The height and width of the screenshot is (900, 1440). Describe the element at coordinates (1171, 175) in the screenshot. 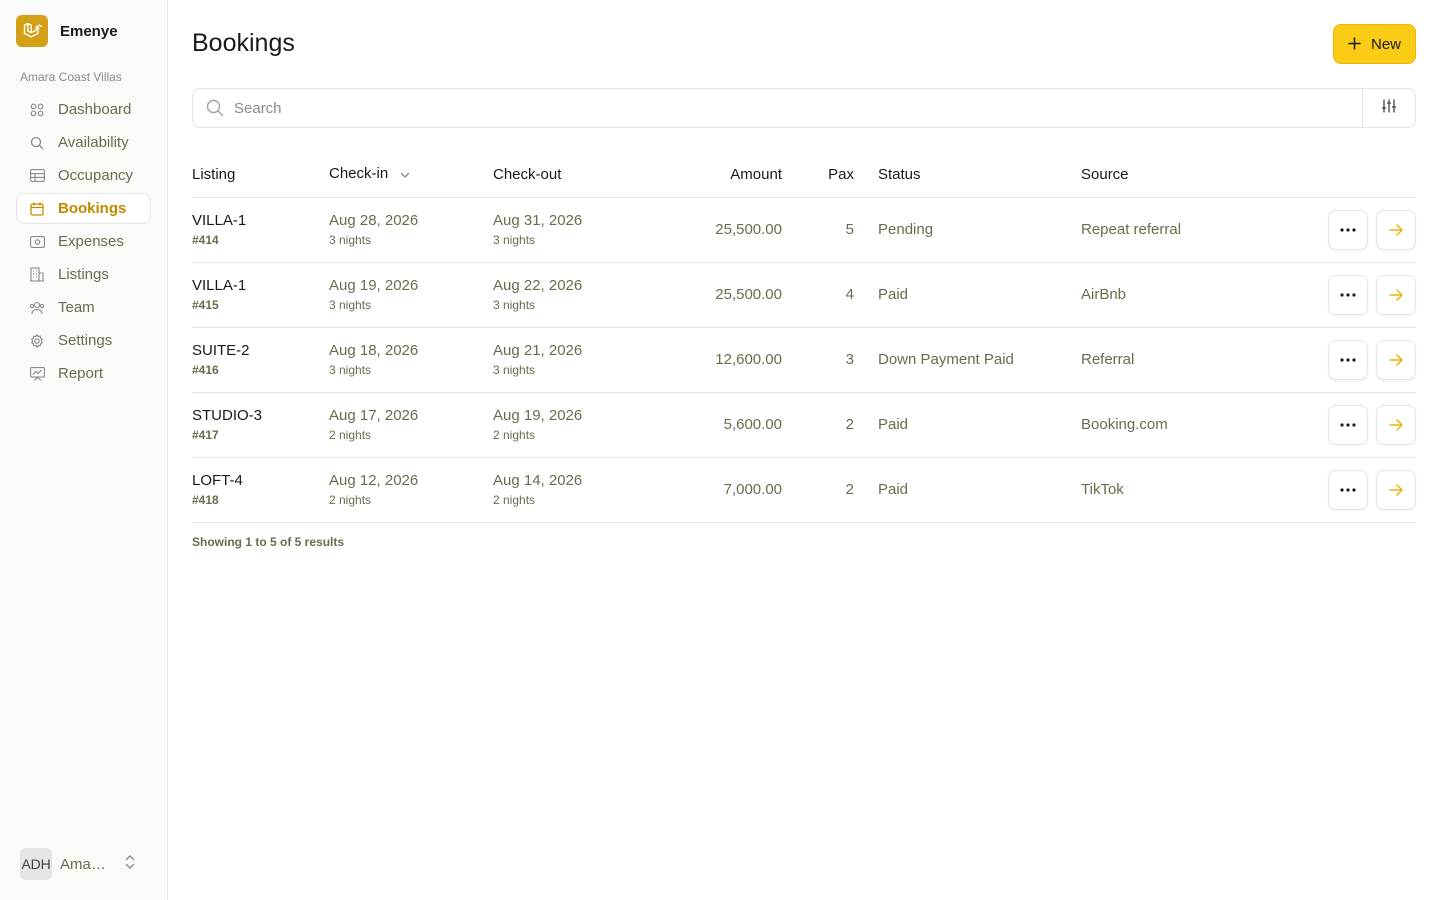

I see `column-header-source: Source` at that location.